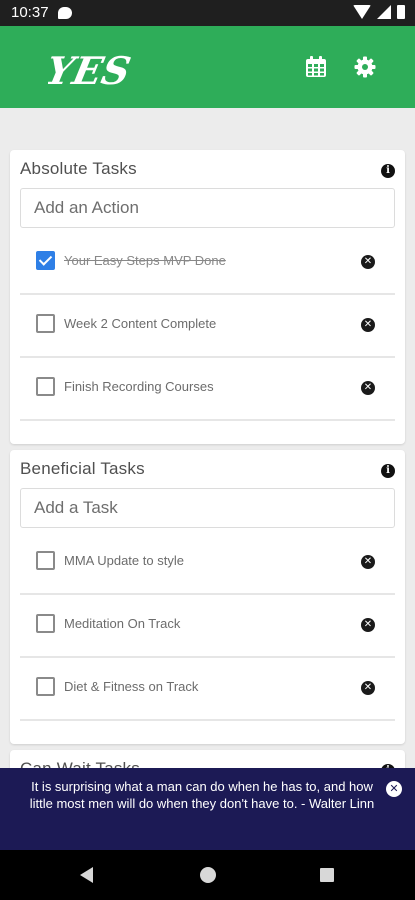 The image size is (415, 900). I want to click on task-label: Your Easy Steps MVP Done, so click(145, 260).